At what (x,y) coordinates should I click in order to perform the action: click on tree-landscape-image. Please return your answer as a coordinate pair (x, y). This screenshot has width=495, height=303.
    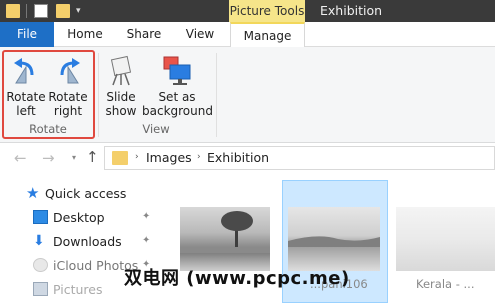
    Looking at the image, I should click on (225, 232).